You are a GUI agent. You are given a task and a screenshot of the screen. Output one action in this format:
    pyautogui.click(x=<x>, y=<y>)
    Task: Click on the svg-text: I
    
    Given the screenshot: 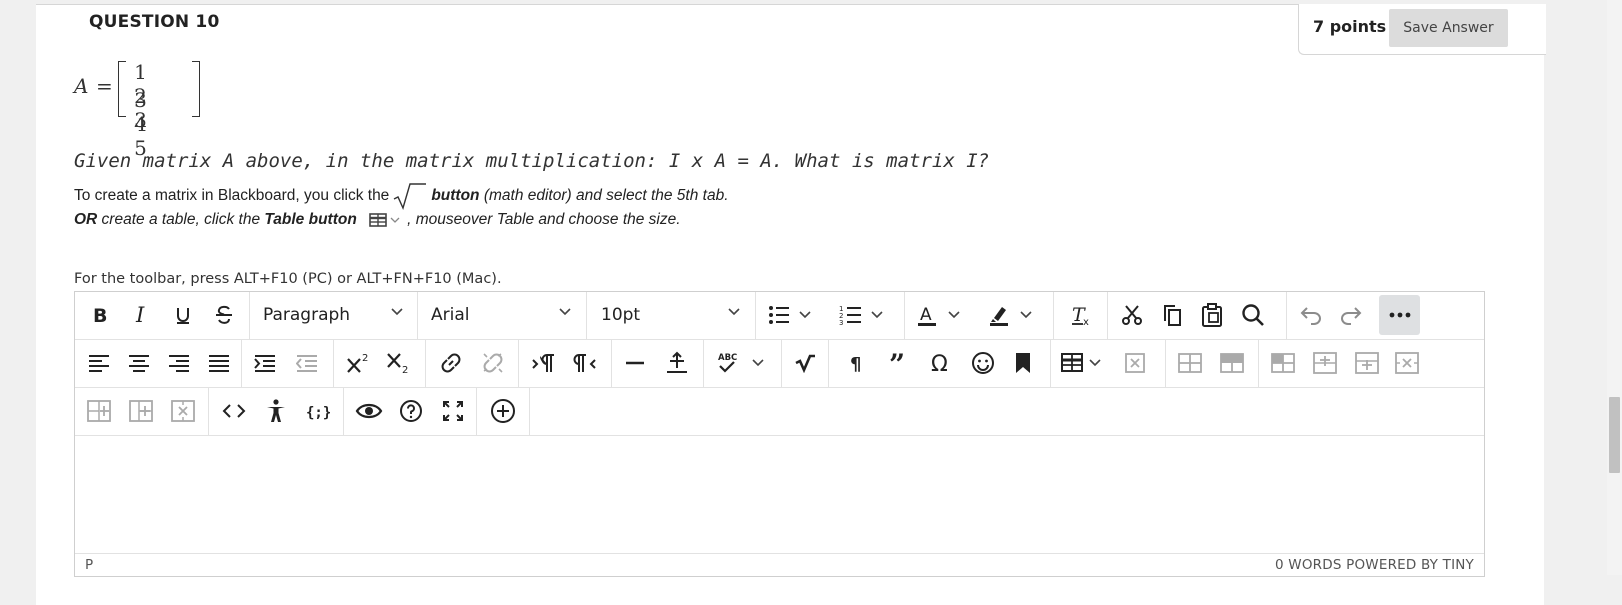 What is the action you would take?
    pyautogui.click(x=140, y=315)
    